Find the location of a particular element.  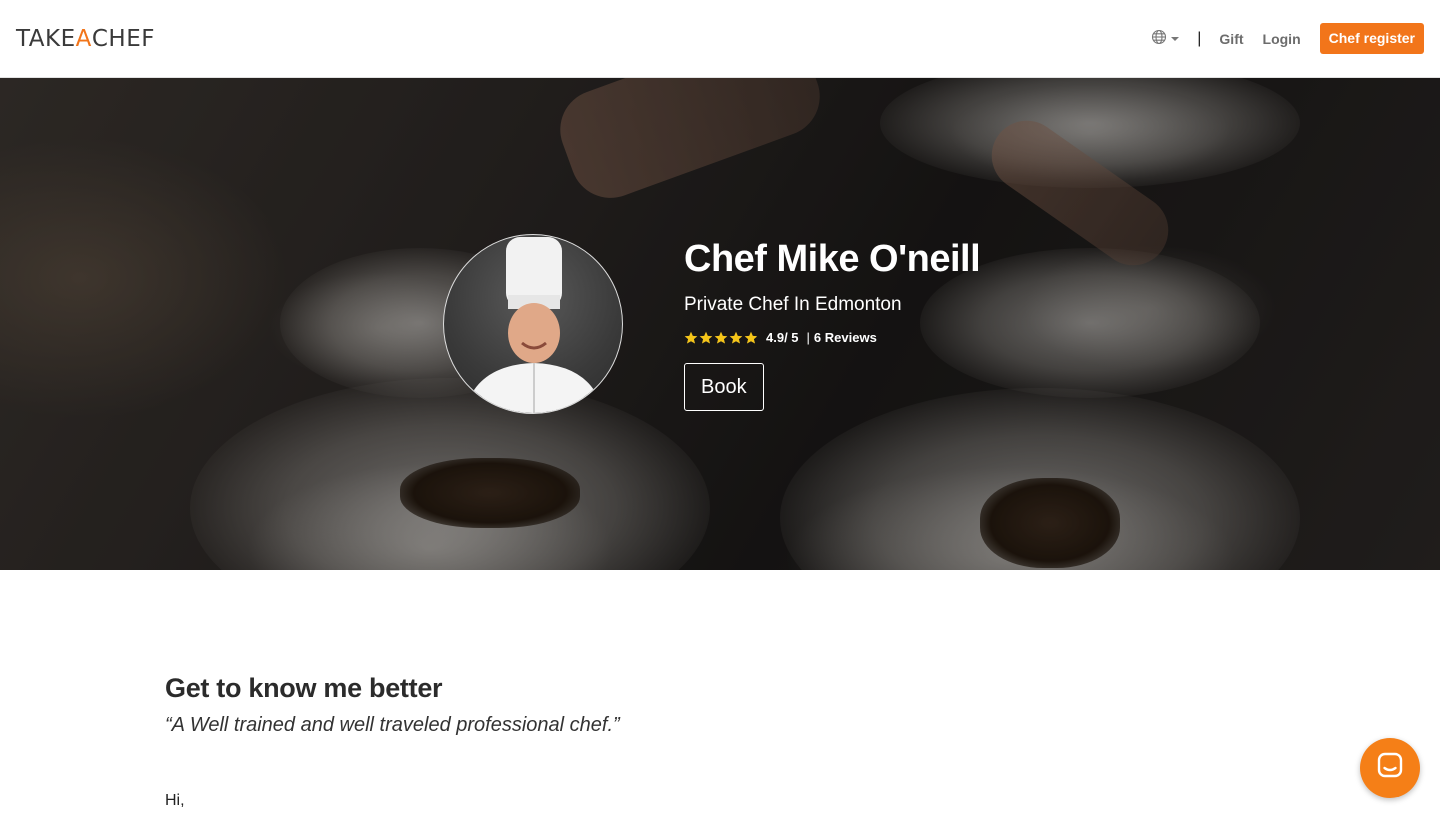

caret-down-icon is located at coordinates (1175, 38).